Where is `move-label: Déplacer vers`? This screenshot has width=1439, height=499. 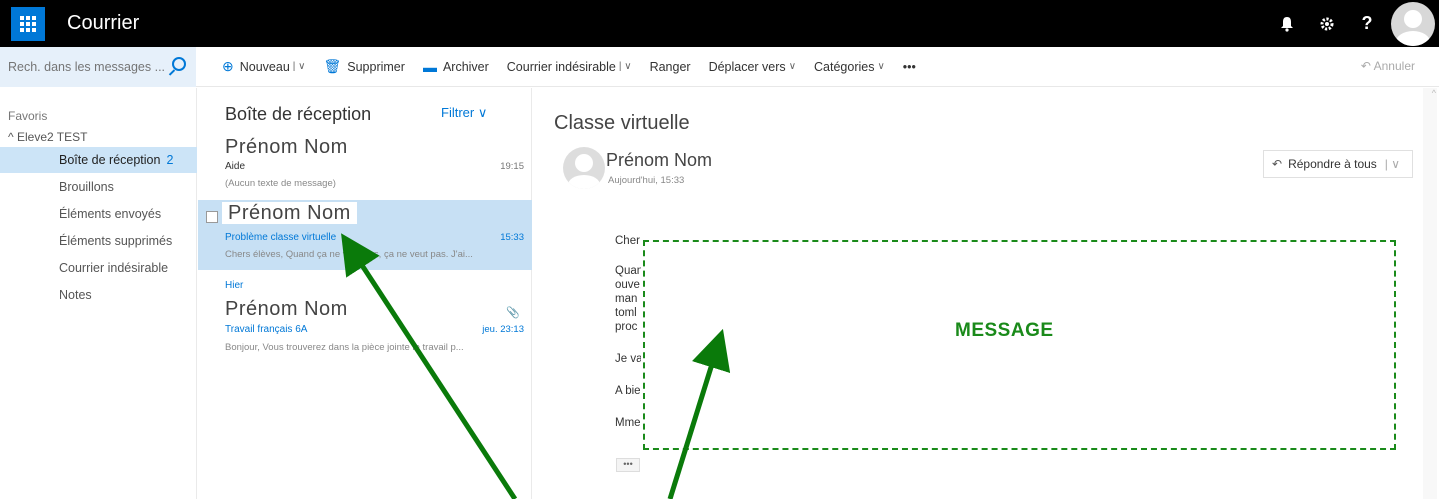
move-label: Déplacer vers is located at coordinates (747, 66).